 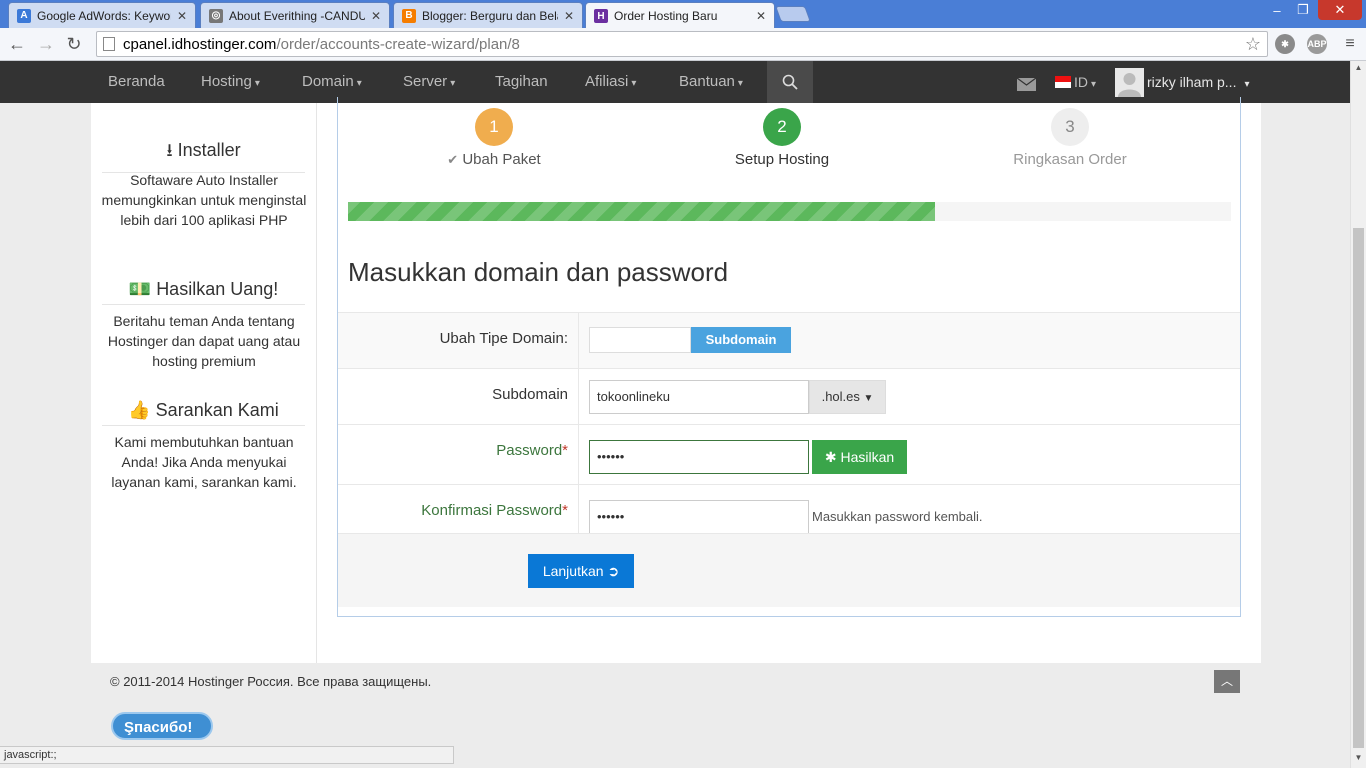 What do you see at coordinates (793, 14) in the screenshot?
I see `new-tab-button` at bounding box center [793, 14].